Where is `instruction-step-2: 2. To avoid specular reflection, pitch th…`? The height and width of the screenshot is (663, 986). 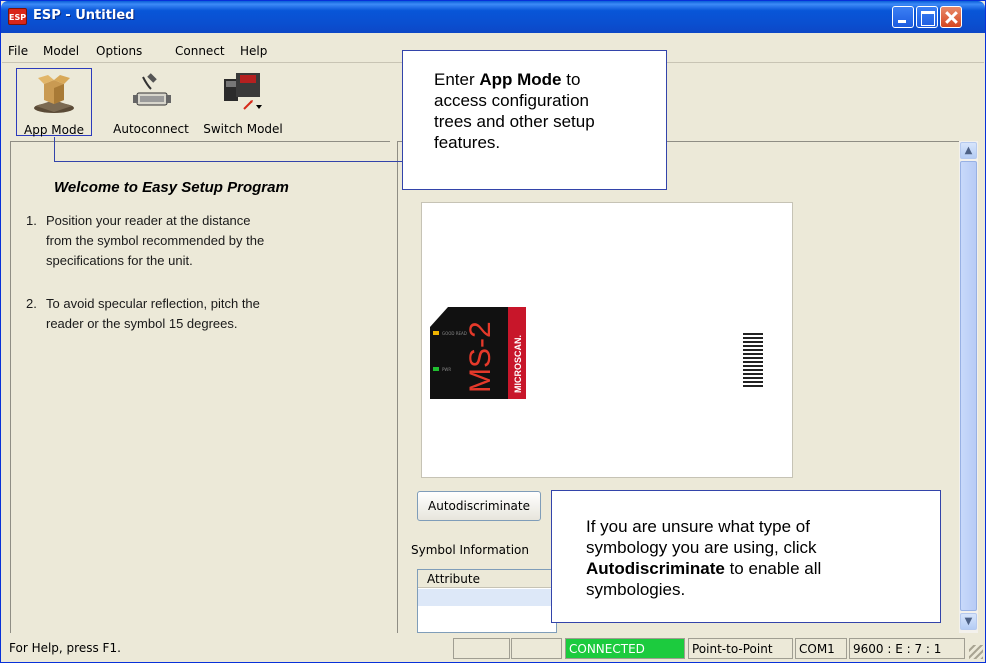 instruction-step-2: 2. To avoid specular reflection, pitch th… is located at coordinates (143, 314).